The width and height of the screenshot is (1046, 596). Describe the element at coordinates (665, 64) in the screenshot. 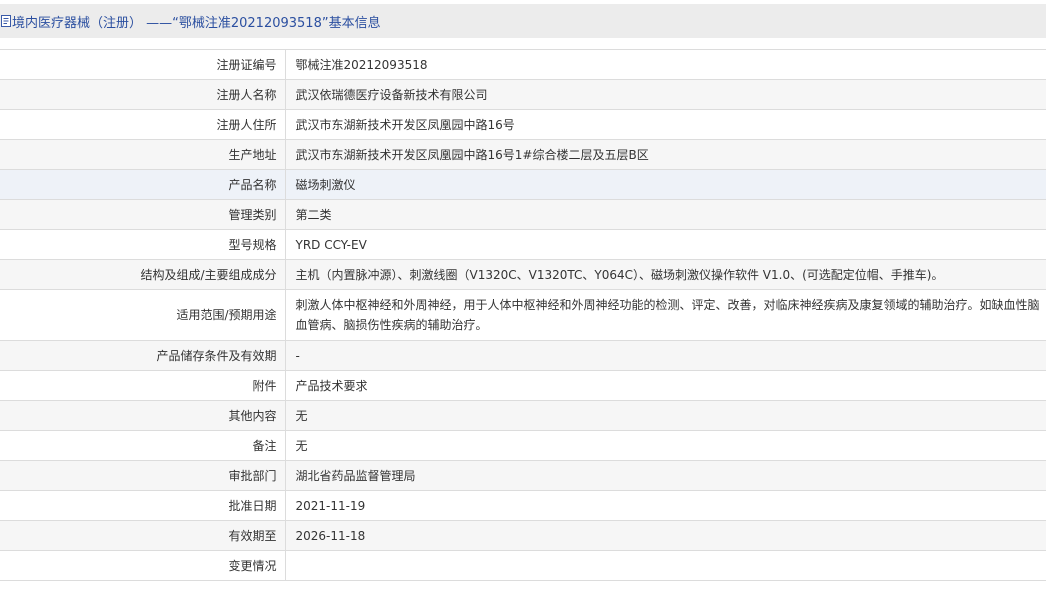

I see `field-value: 鄂械注准20212093518` at that location.